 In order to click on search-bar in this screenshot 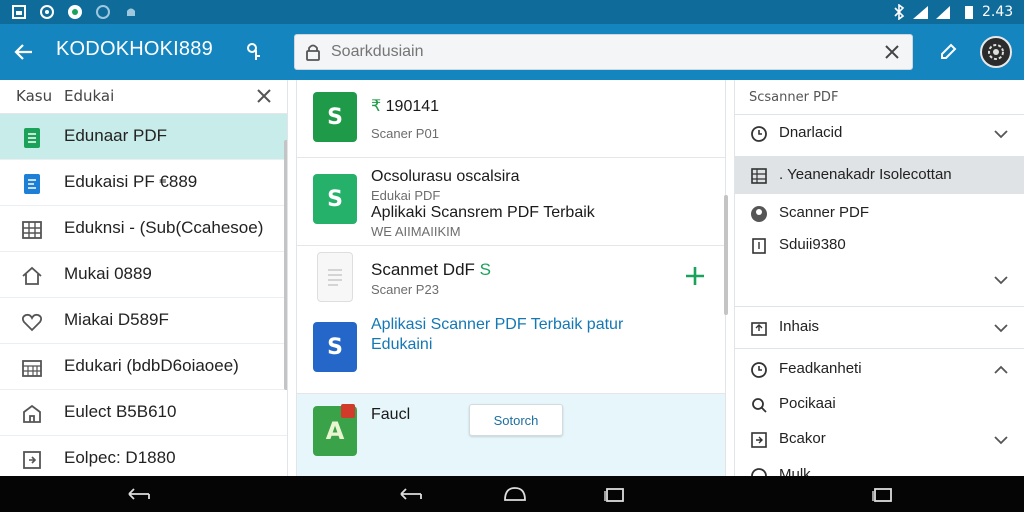, I will do `click(603, 52)`.